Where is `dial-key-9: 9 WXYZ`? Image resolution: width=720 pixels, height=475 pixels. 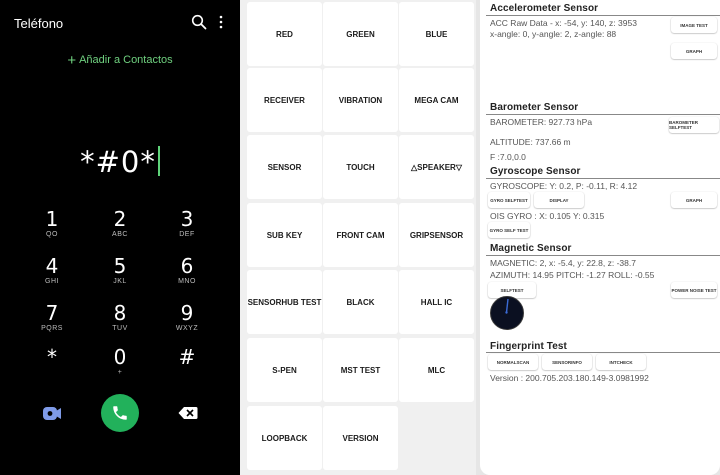
dial-key-9: 9 WXYZ is located at coordinates (187, 324).